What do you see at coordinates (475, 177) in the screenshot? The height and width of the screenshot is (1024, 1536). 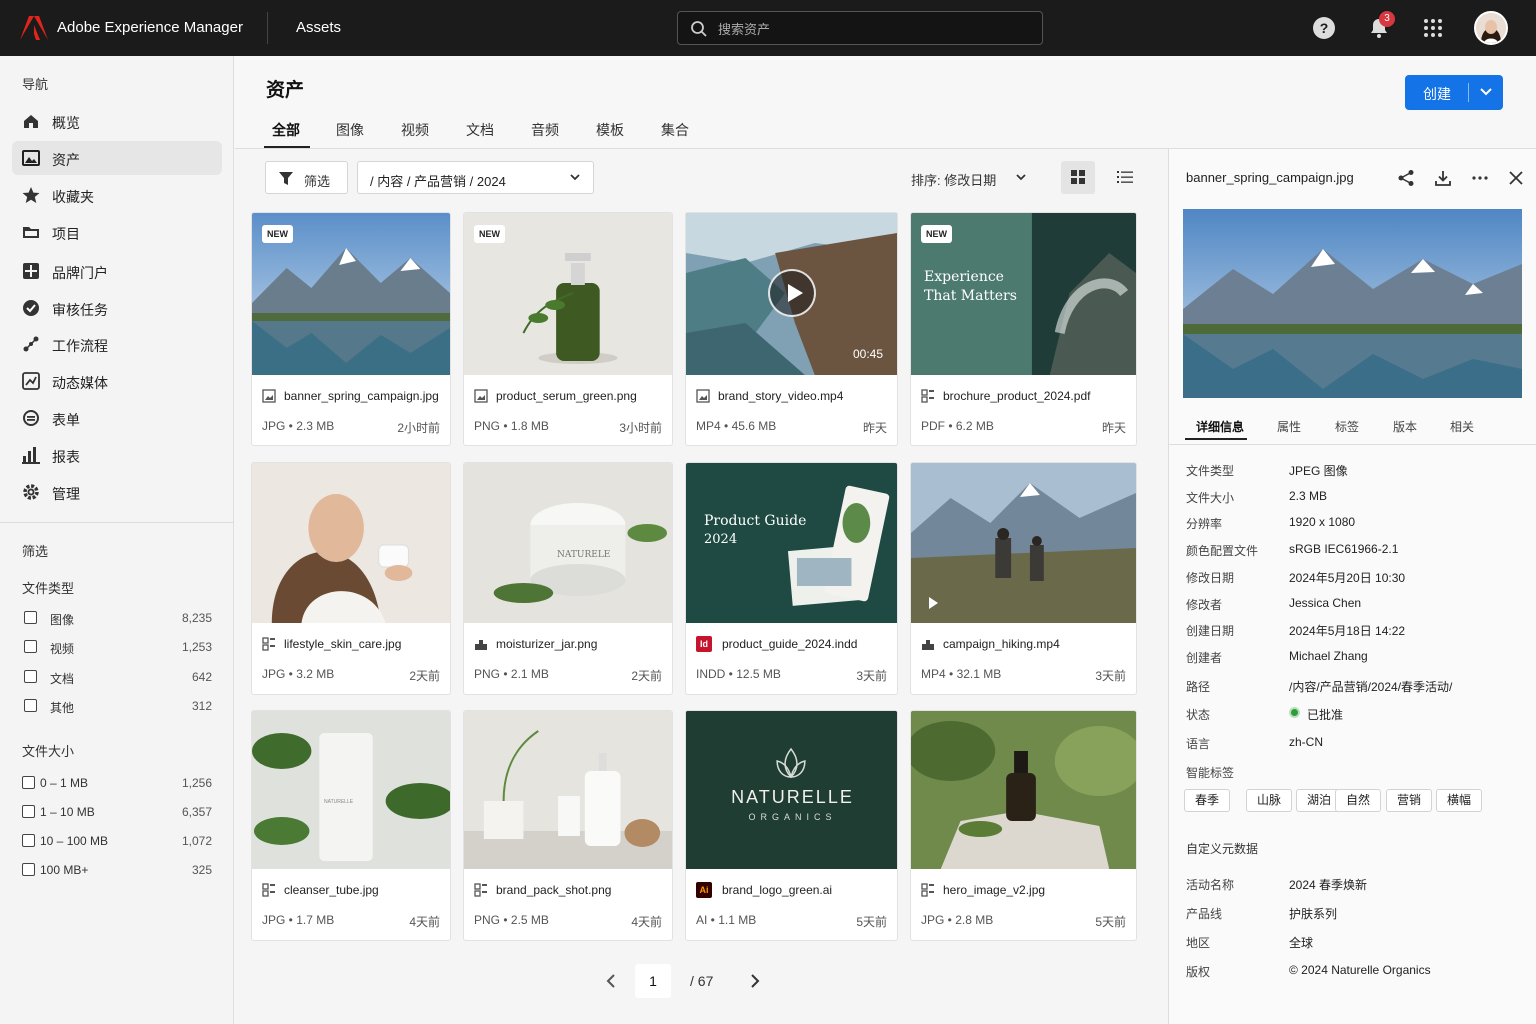 I see `path-selector: / 内容 / 产品营销 / 2024` at bounding box center [475, 177].